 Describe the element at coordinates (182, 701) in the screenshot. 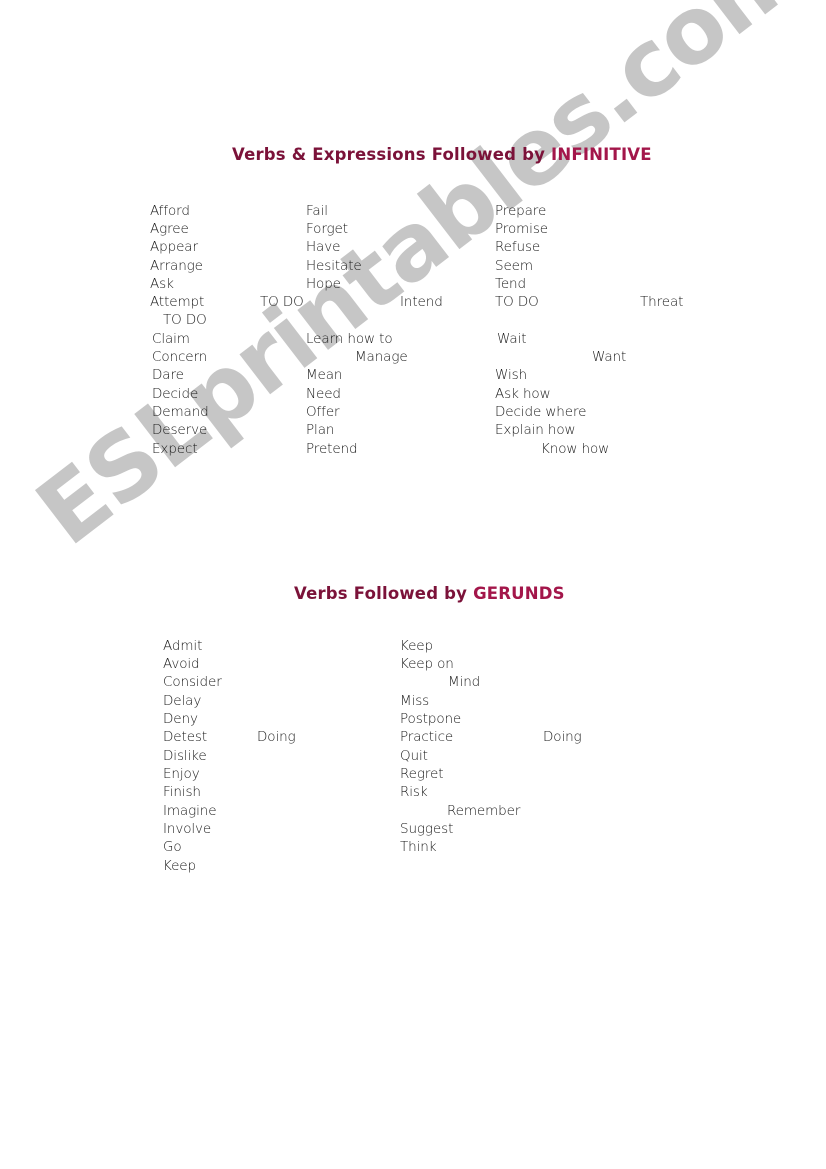

I see `verb-entry: Delay` at that location.